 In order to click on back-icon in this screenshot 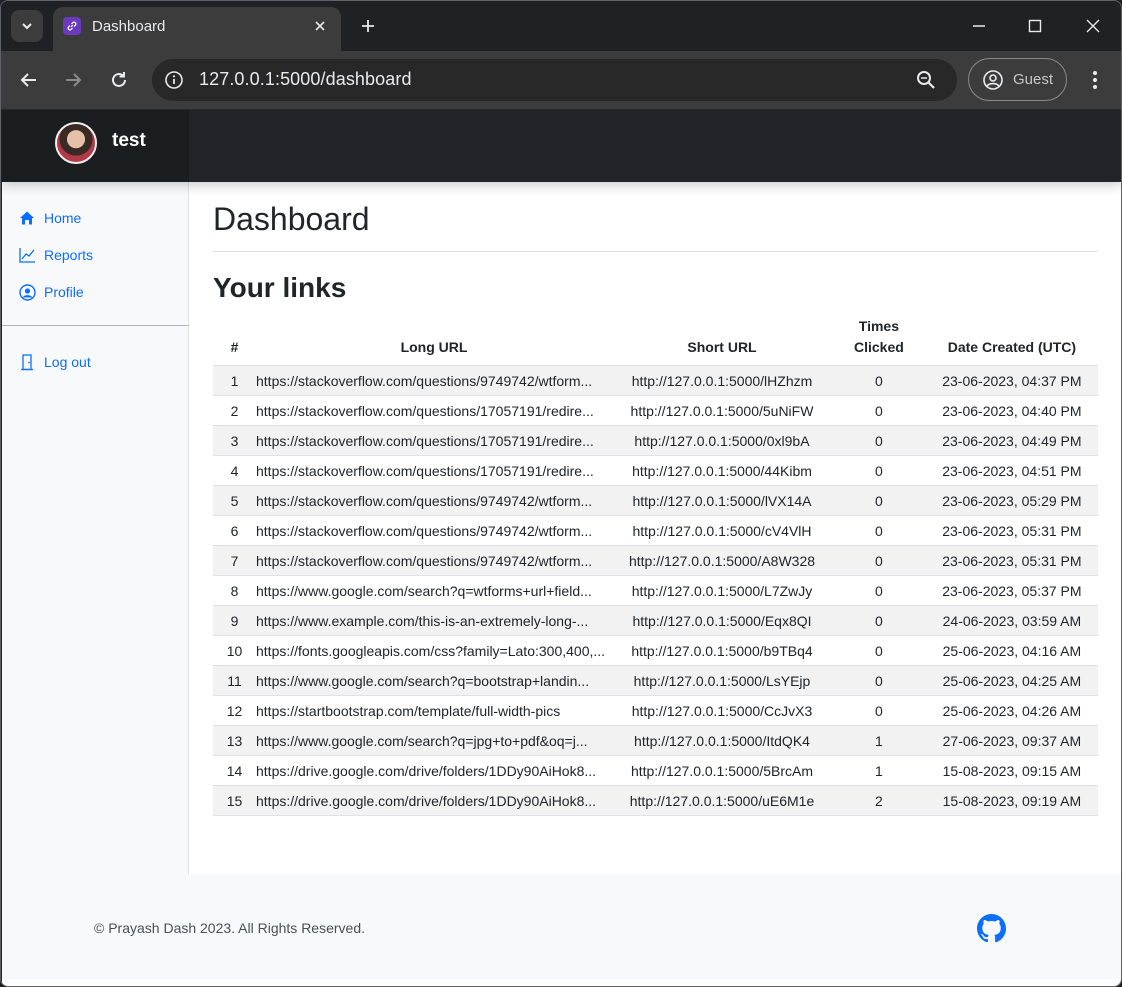, I will do `click(29, 80)`.